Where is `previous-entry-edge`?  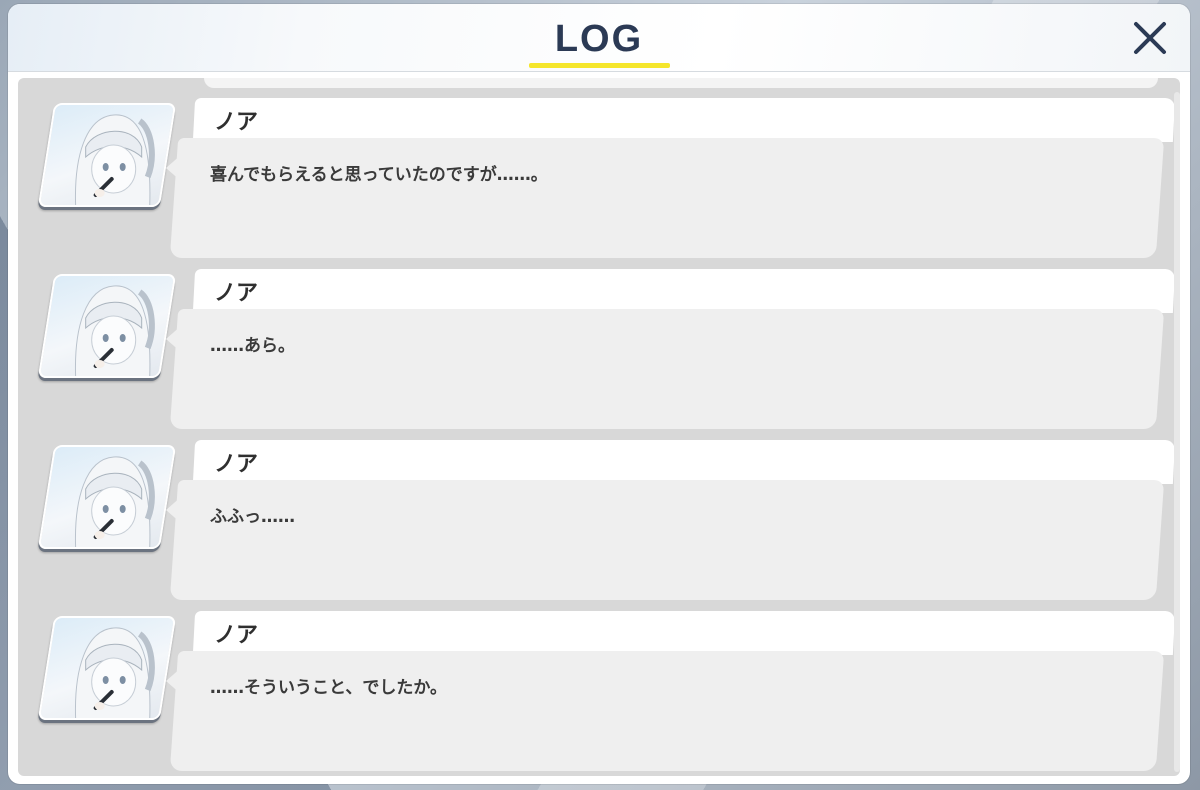
previous-entry-edge is located at coordinates (681, 83).